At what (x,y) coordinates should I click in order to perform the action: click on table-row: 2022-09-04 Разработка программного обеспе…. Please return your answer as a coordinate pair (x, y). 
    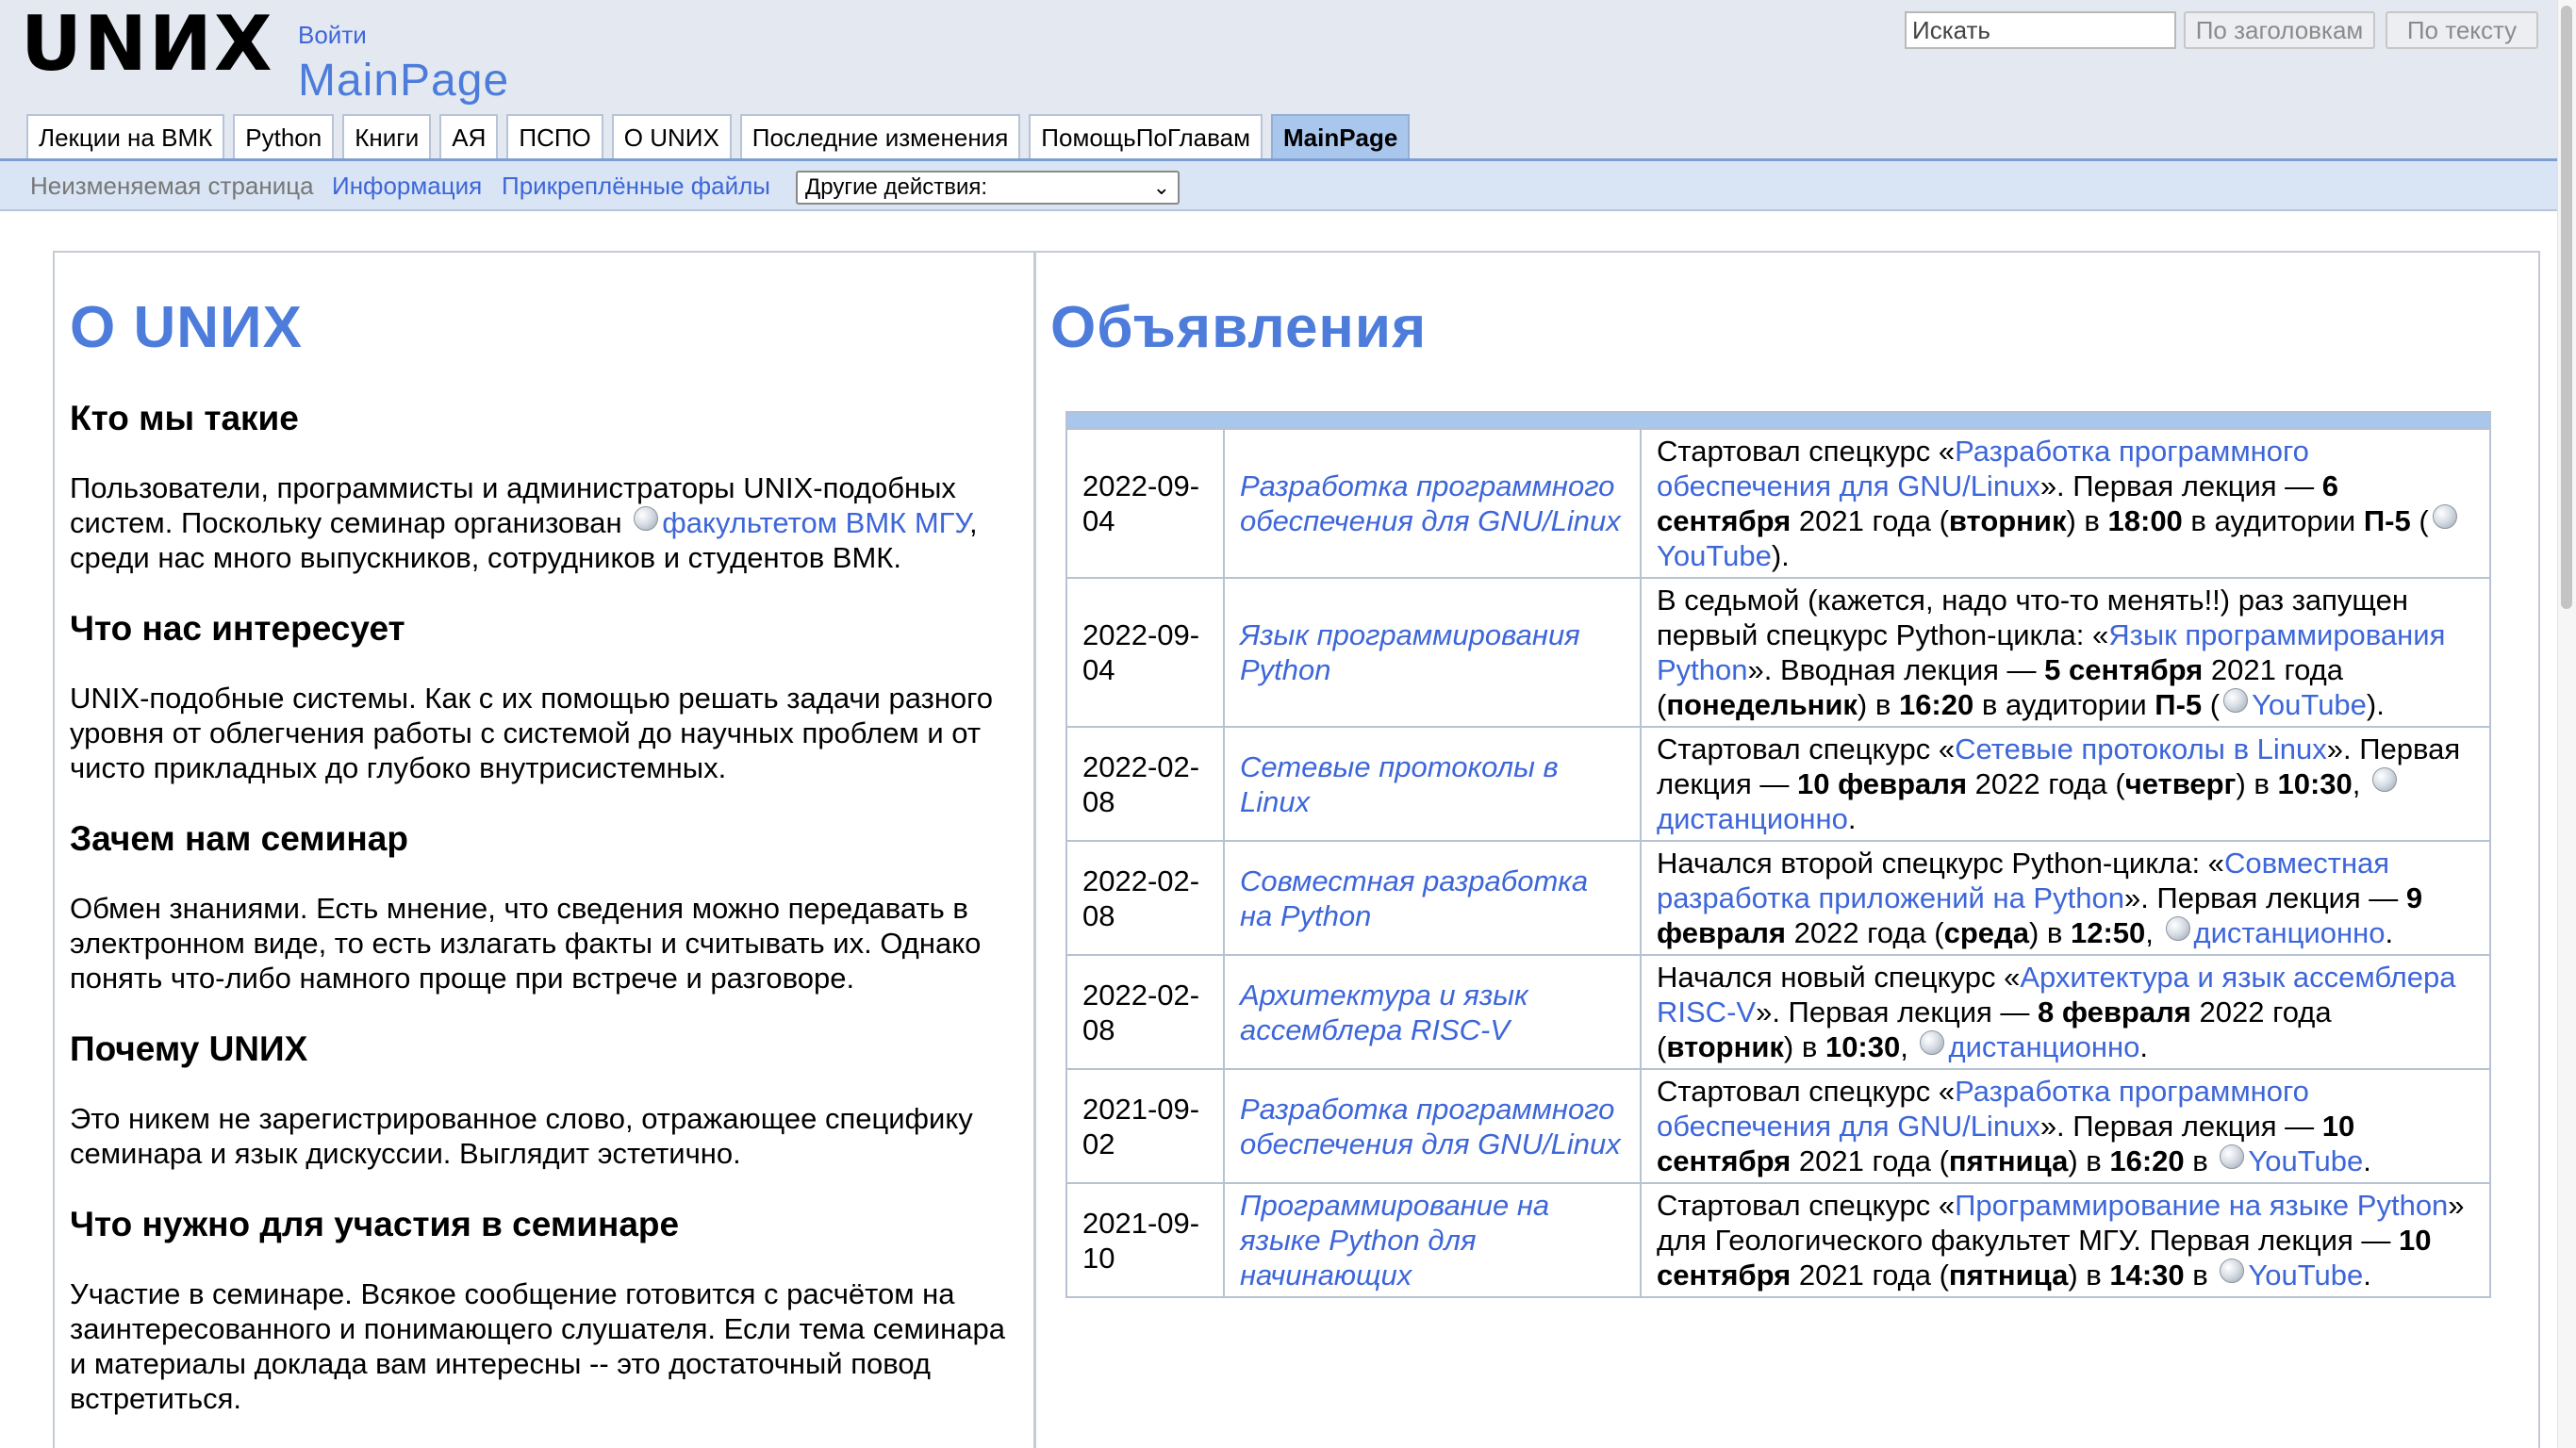
    Looking at the image, I should click on (1778, 503).